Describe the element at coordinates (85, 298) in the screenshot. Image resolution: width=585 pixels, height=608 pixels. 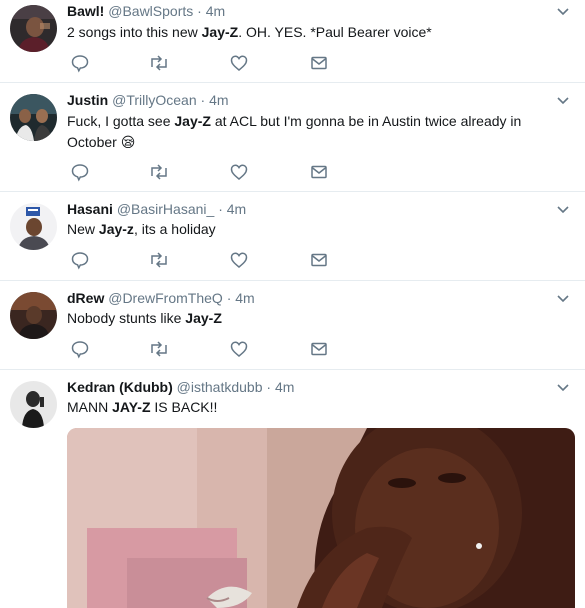
I see `display-name: dRew` at that location.